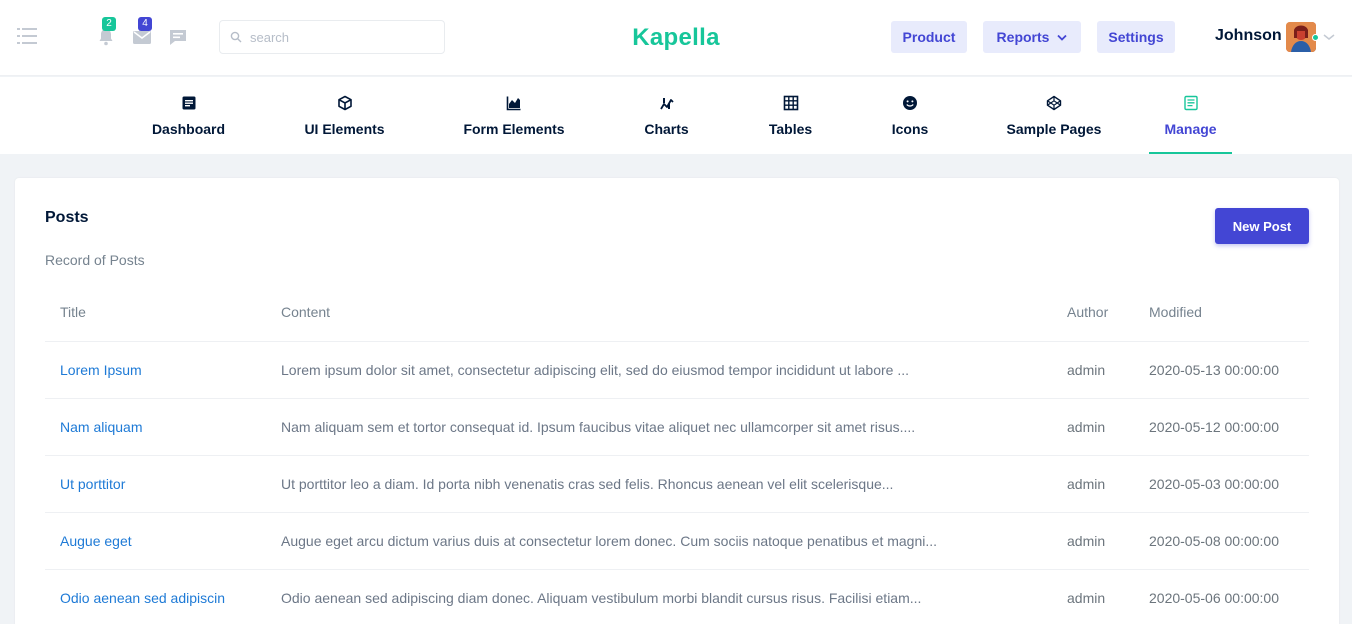 The width and height of the screenshot is (1352, 624). Describe the element at coordinates (1062, 37) in the screenshot. I see `chevron-down-icon` at that location.